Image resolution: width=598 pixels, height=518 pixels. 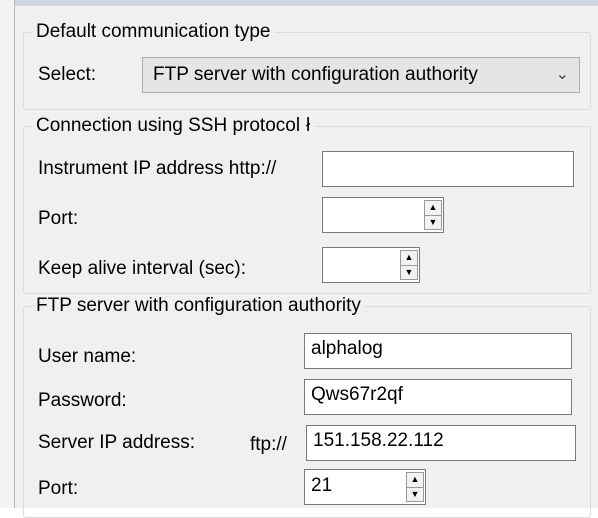 I want to click on default-comm-title: Default communication type, so click(x=153, y=32).